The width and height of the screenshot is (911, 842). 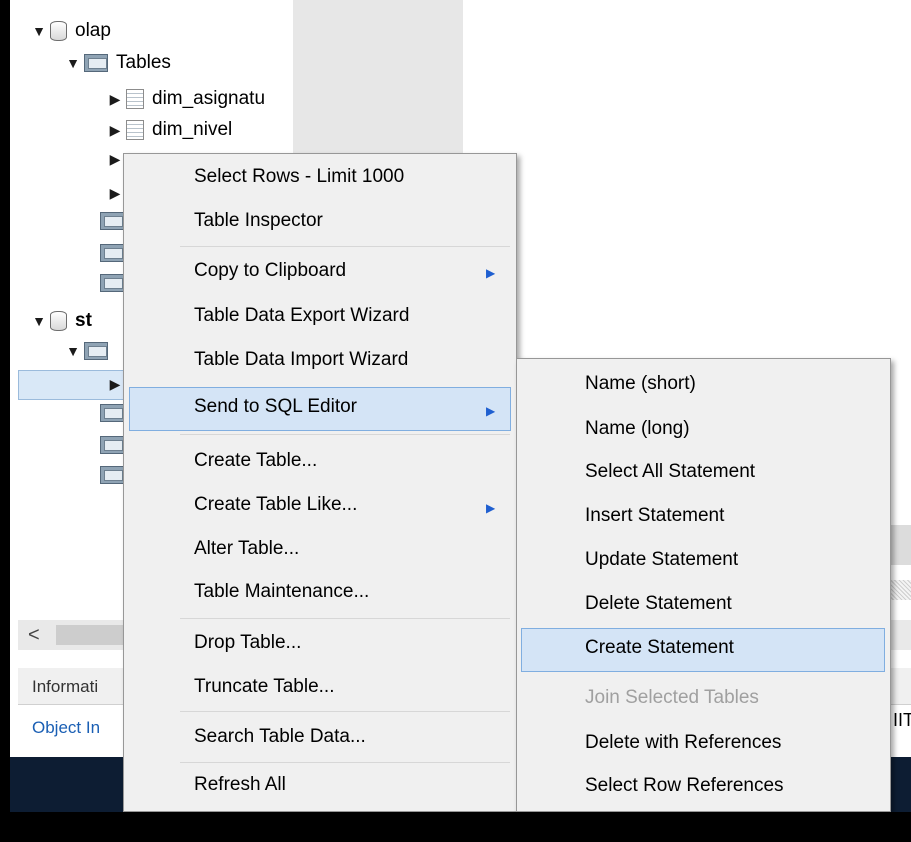 I want to click on submenu-item-name-short: Name (short), so click(x=640, y=384).